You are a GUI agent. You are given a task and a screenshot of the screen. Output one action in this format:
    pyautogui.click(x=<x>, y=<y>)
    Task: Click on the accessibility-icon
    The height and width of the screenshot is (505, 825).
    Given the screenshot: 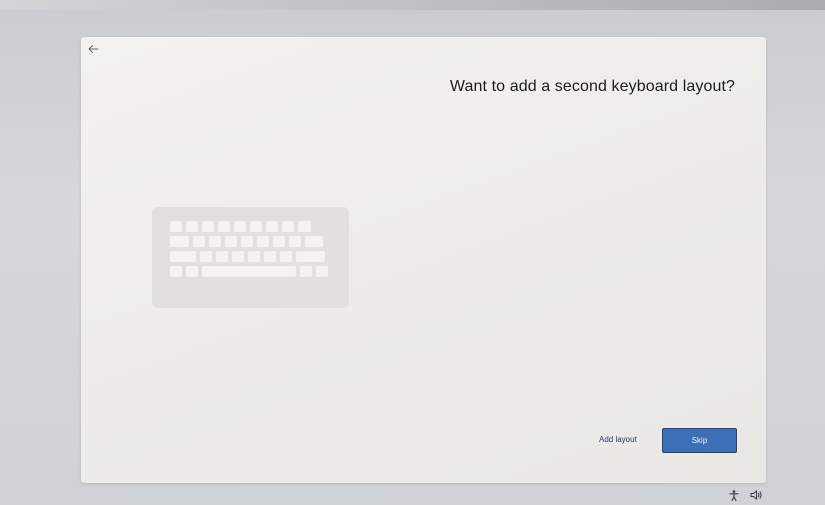 What is the action you would take?
    pyautogui.click(x=734, y=495)
    